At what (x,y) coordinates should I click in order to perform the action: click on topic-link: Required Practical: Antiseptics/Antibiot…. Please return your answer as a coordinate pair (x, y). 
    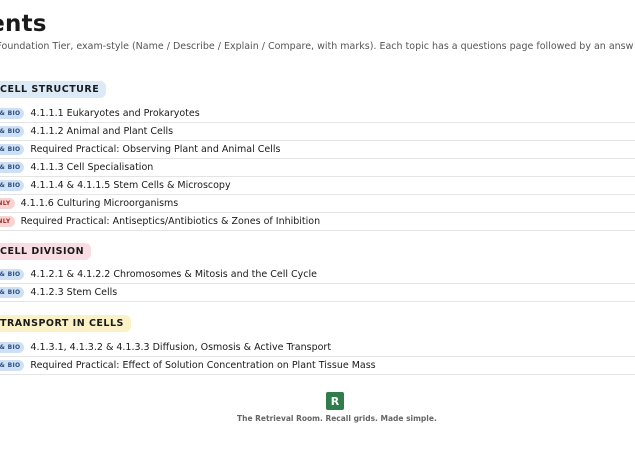
    Looking at the image, I should click on (171, 221).